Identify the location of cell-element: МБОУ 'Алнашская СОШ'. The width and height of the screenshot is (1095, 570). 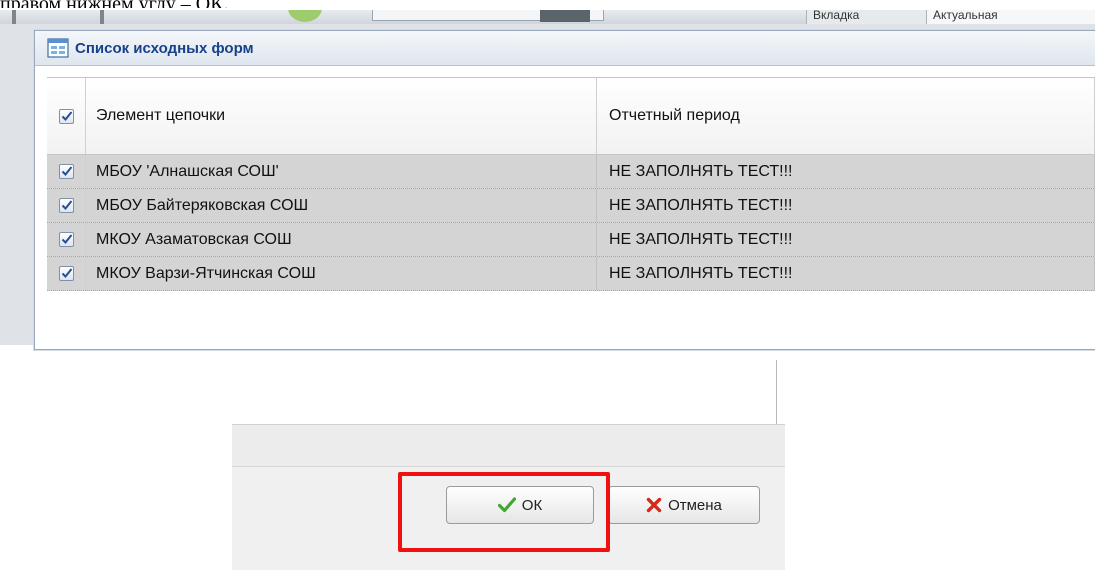
(341, 171).